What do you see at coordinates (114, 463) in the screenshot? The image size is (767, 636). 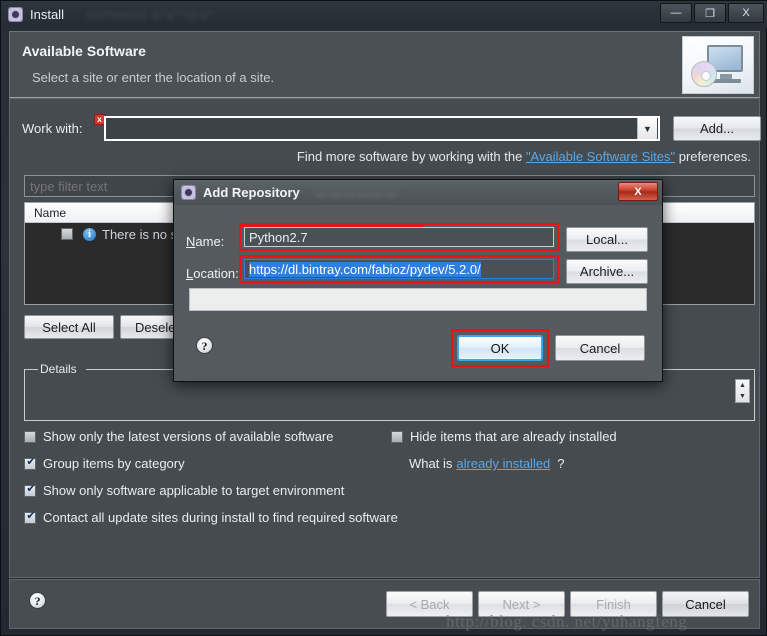 I see `option-label: Group items by category` at bounding box center [114, 463].